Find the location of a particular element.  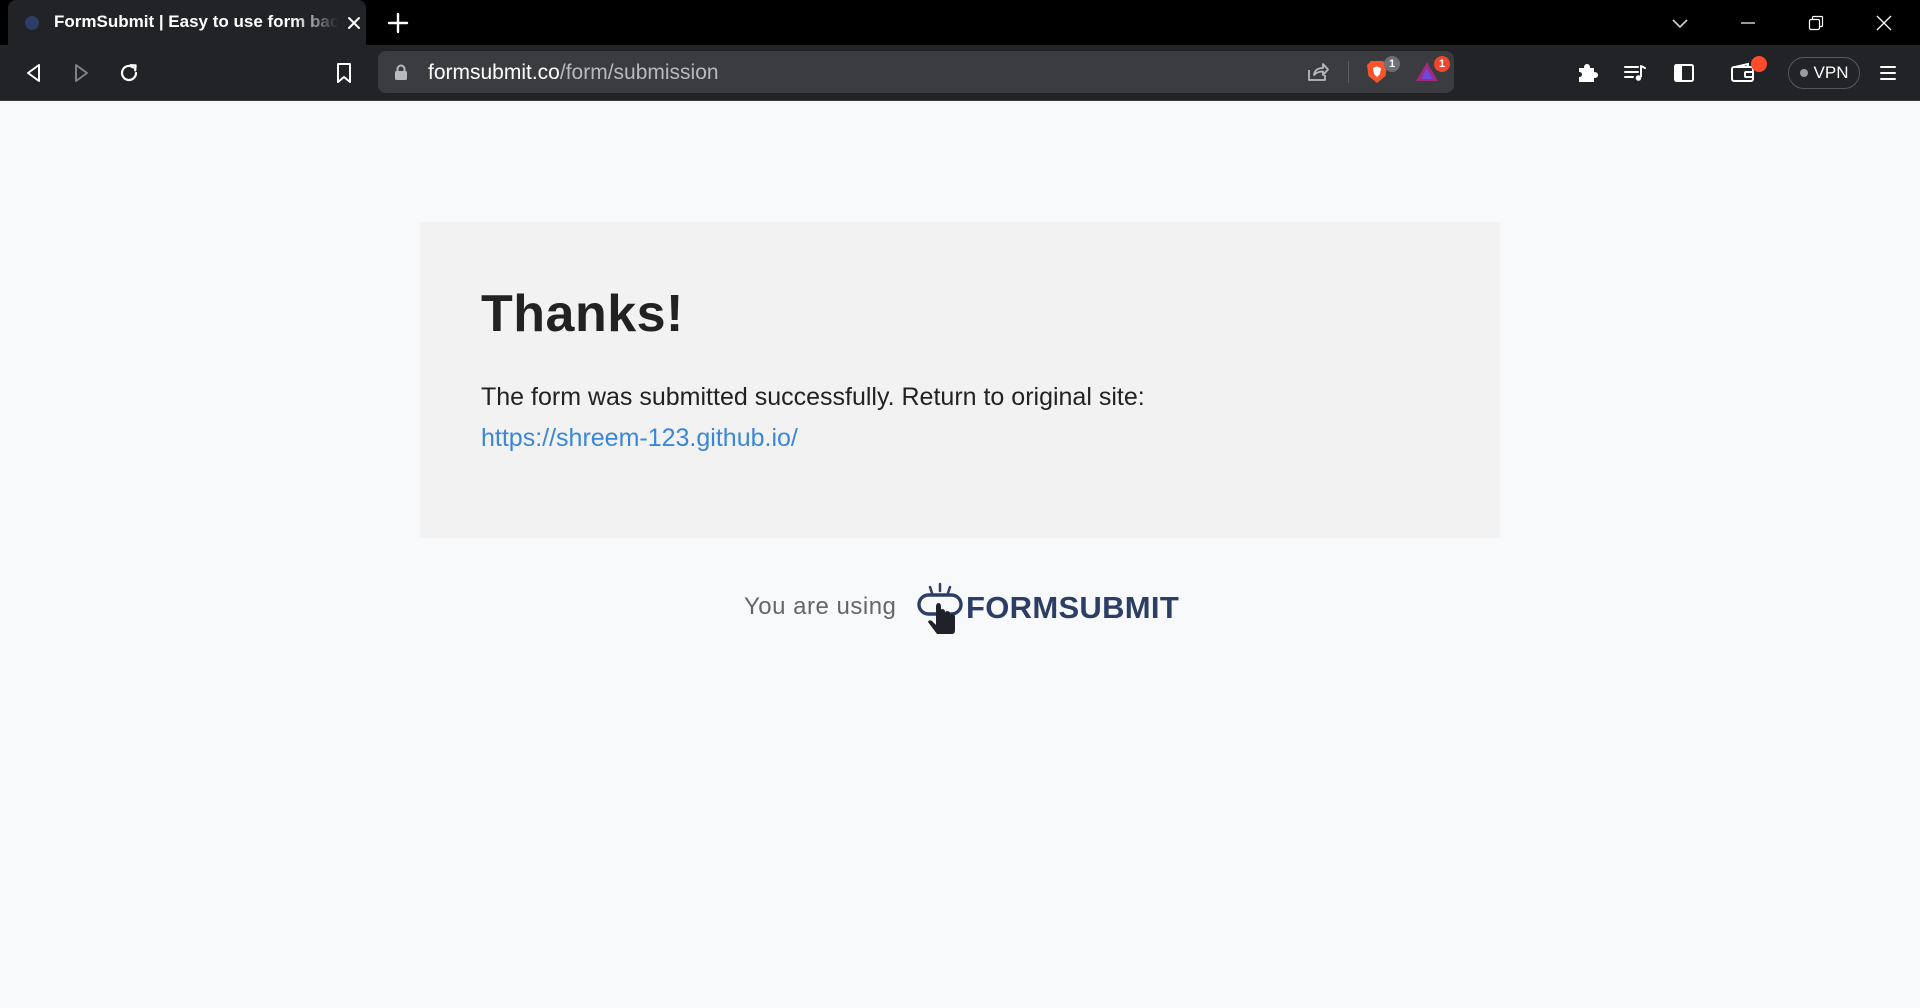

reload-button is located at coordinates (129, 73).